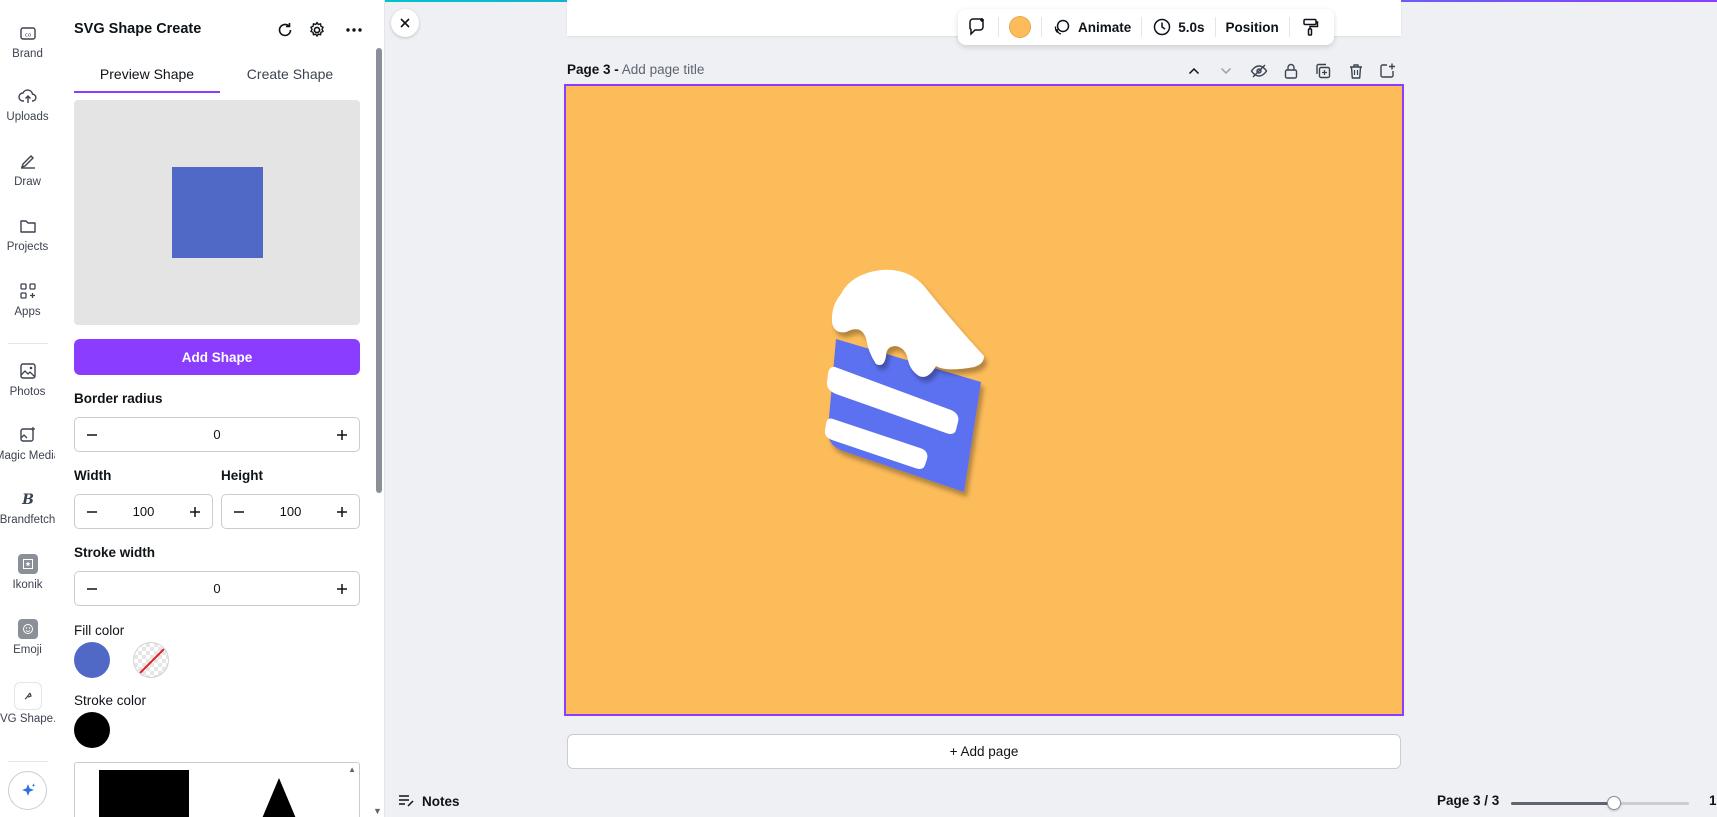  I want to click on border-radius-stepper: 0, so click(217, 434).